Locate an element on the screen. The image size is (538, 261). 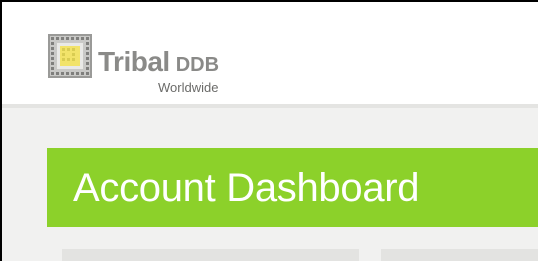
tribal-grid-logo-icon is located at coordinates (70, 56).